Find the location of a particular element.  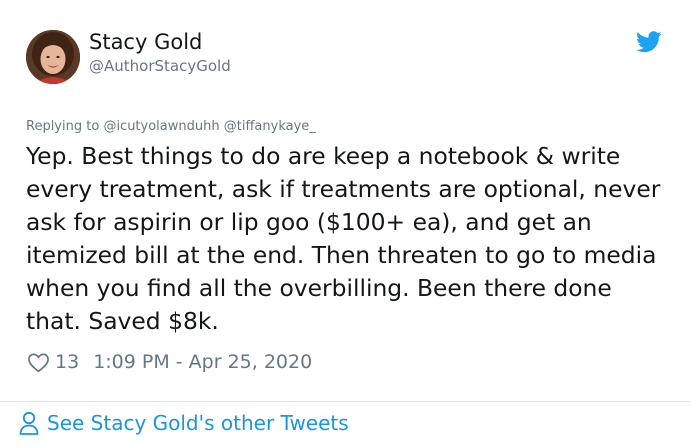

avatar is located at coordinates (53, 57).